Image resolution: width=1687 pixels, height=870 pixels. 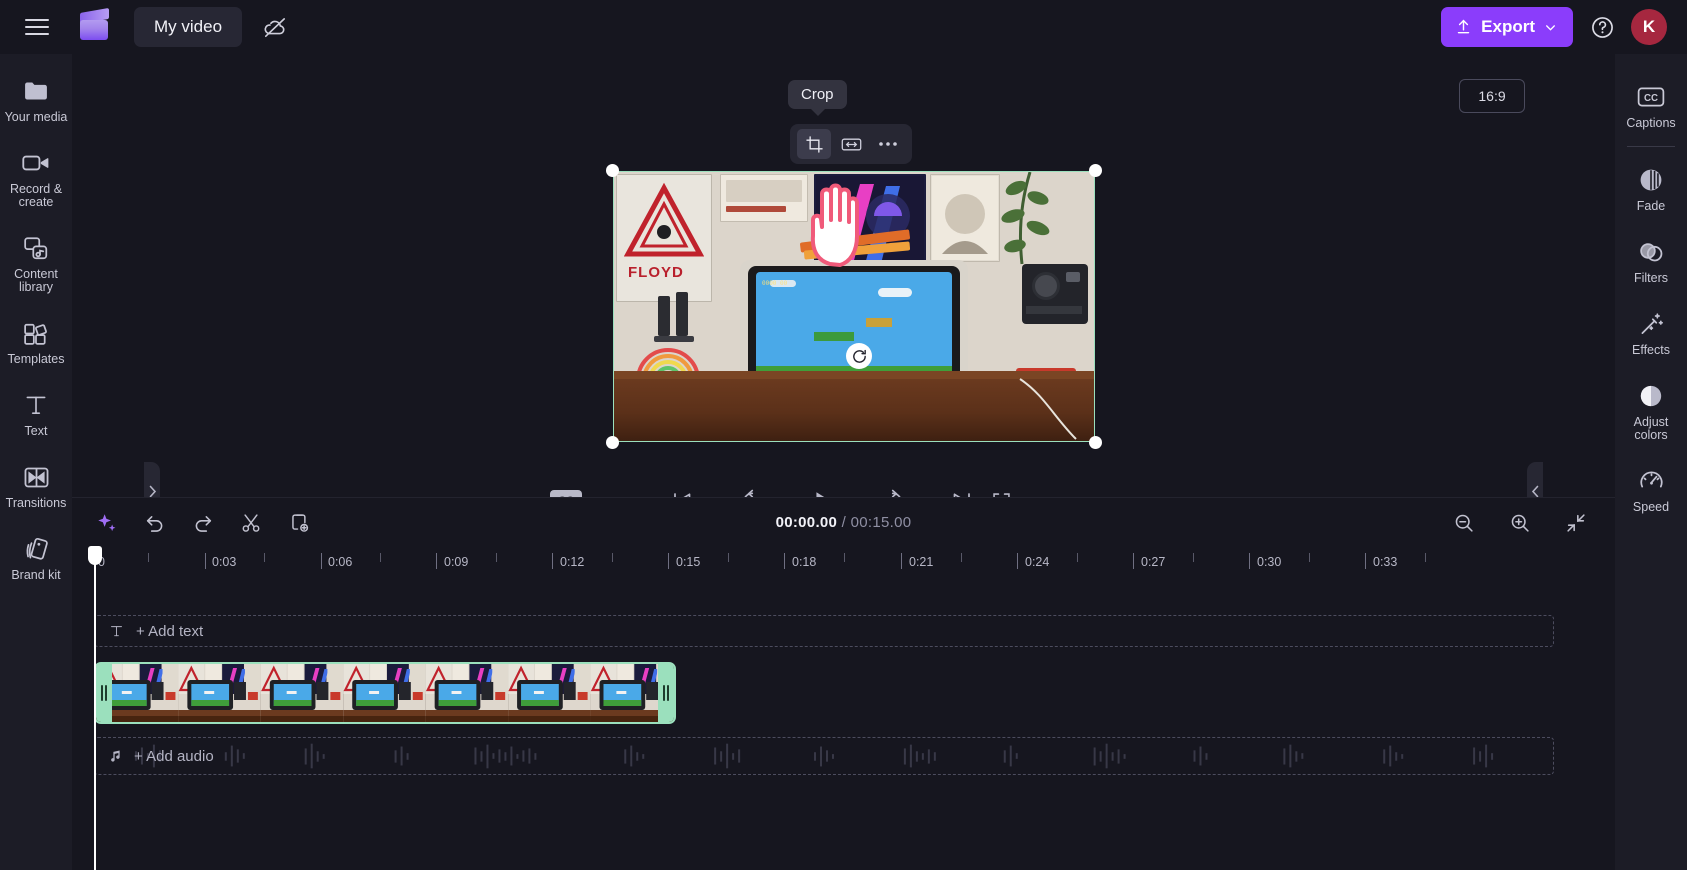 What do you see at coordinates (888, 144) in the screenshot?
I see `more-options-button` at bounding box center [888, 144].